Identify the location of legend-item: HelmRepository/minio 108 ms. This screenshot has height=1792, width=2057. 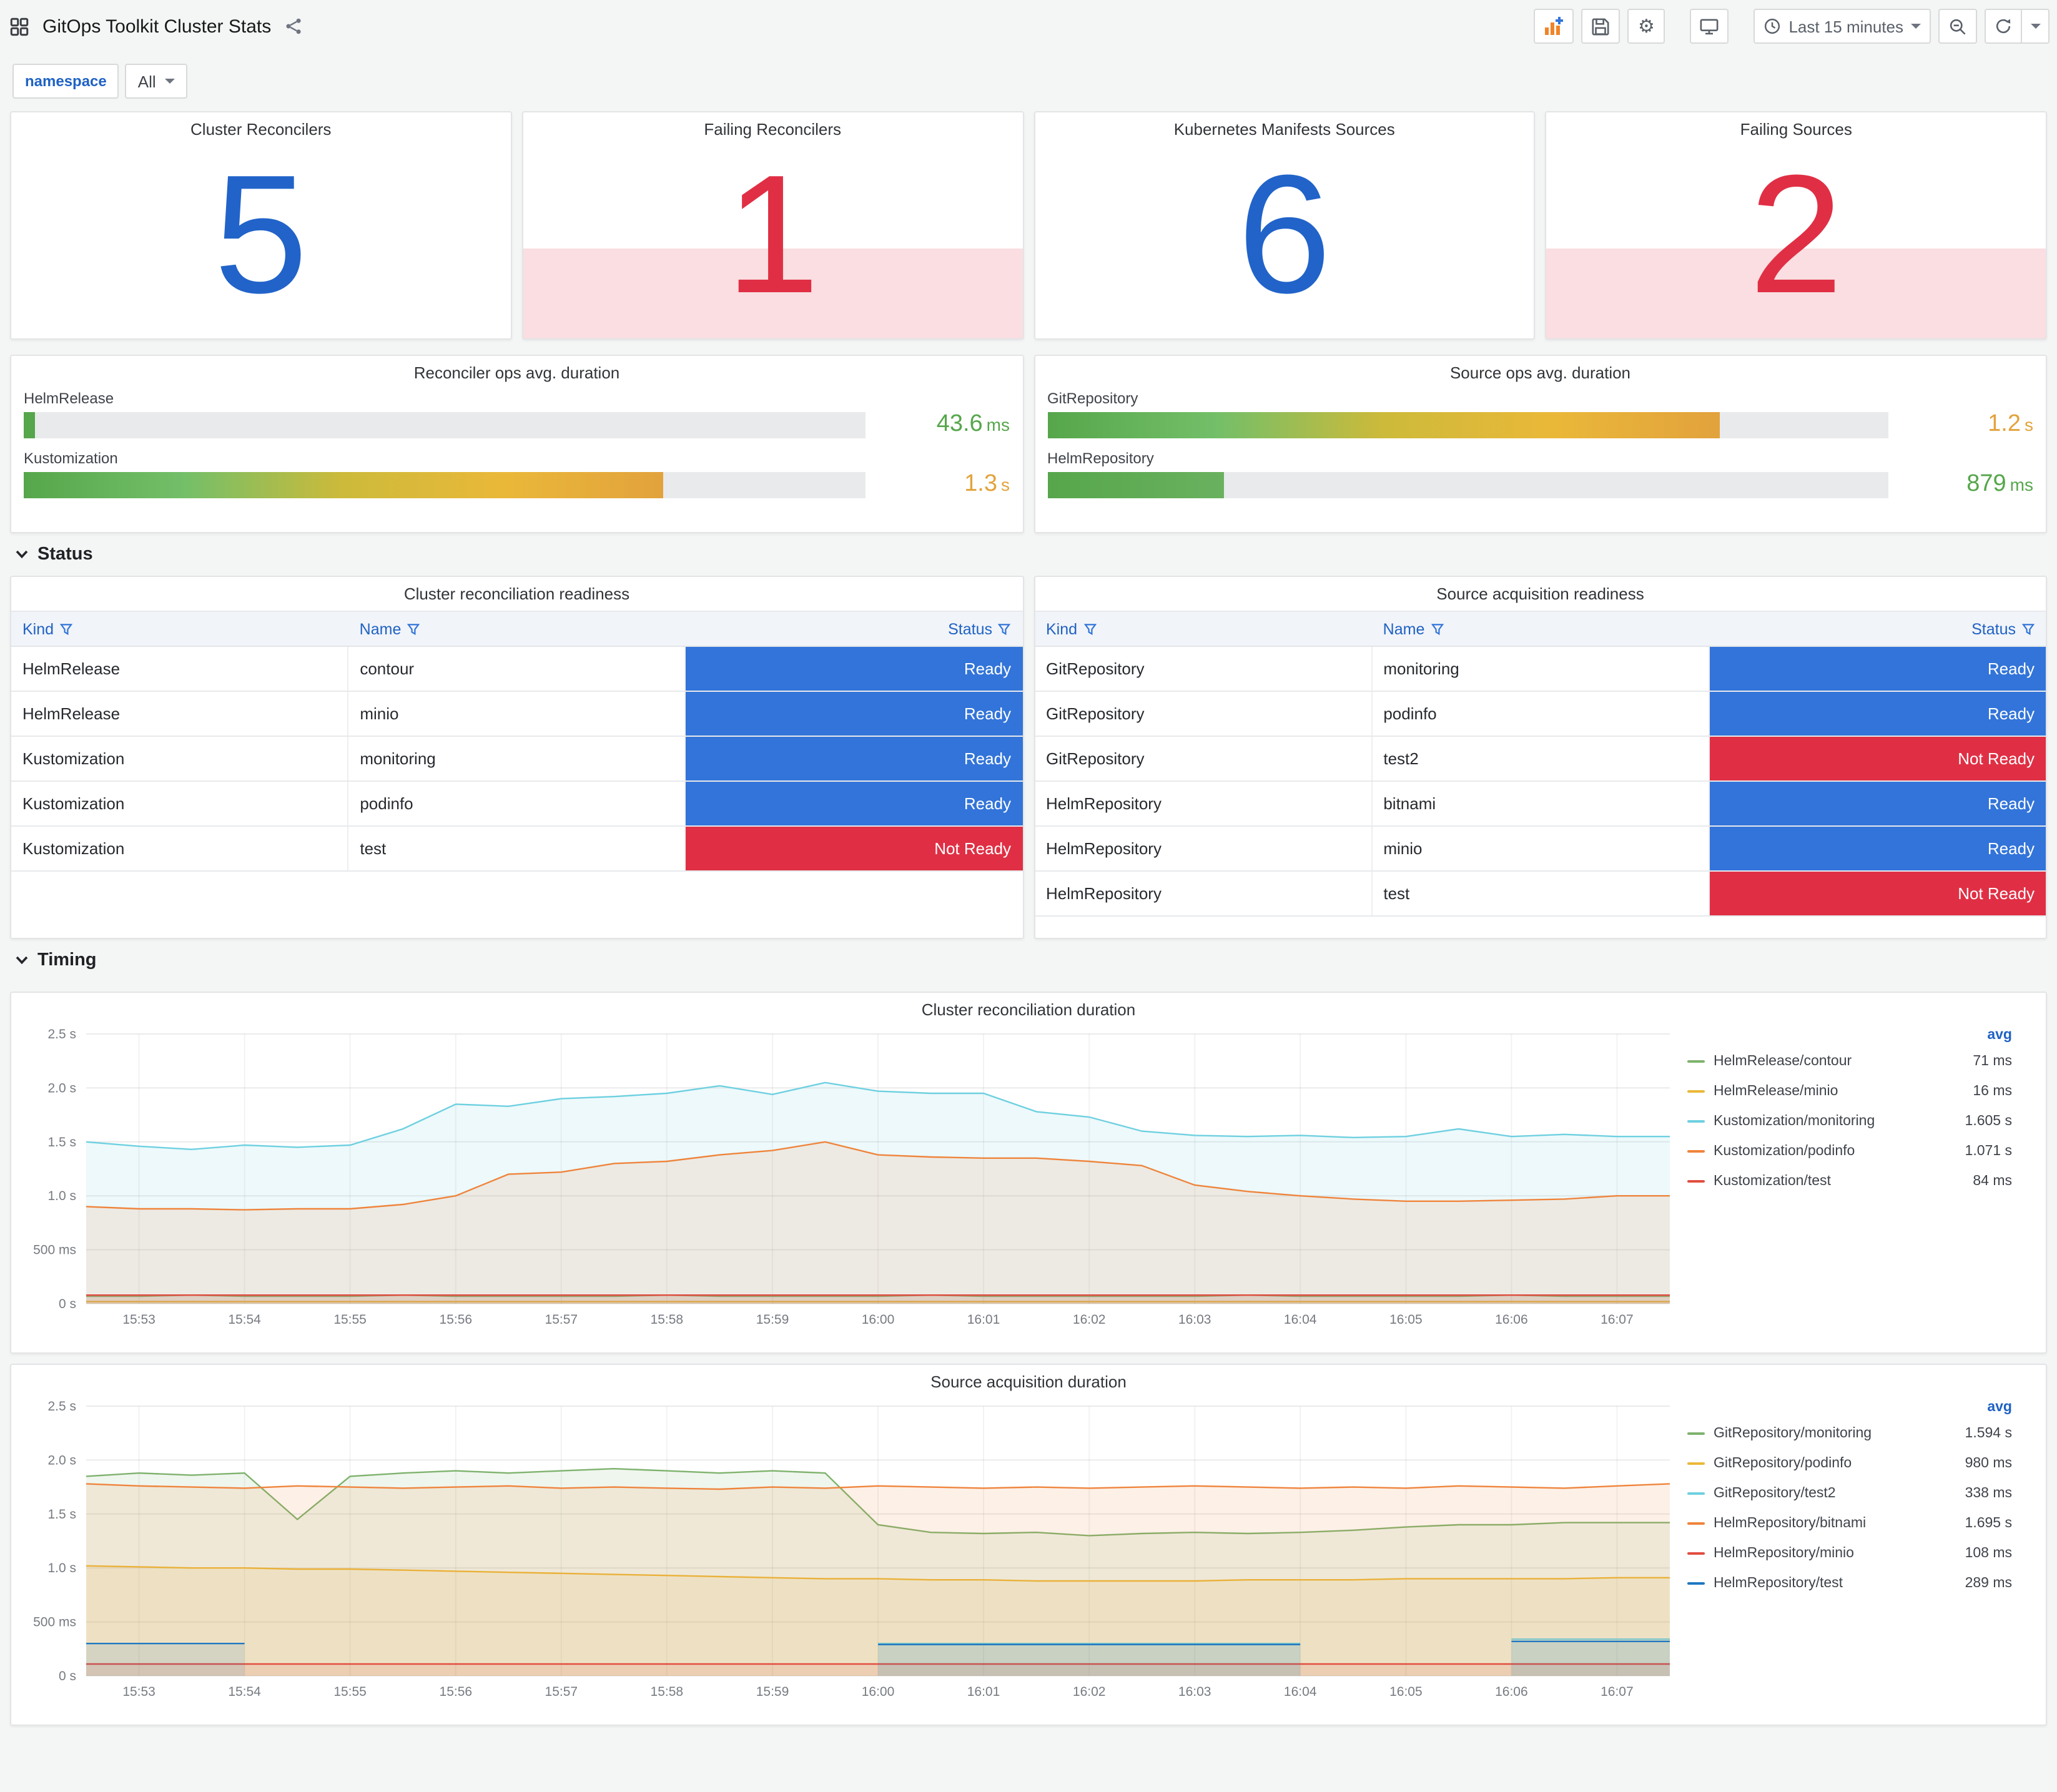
(1851, 1553).